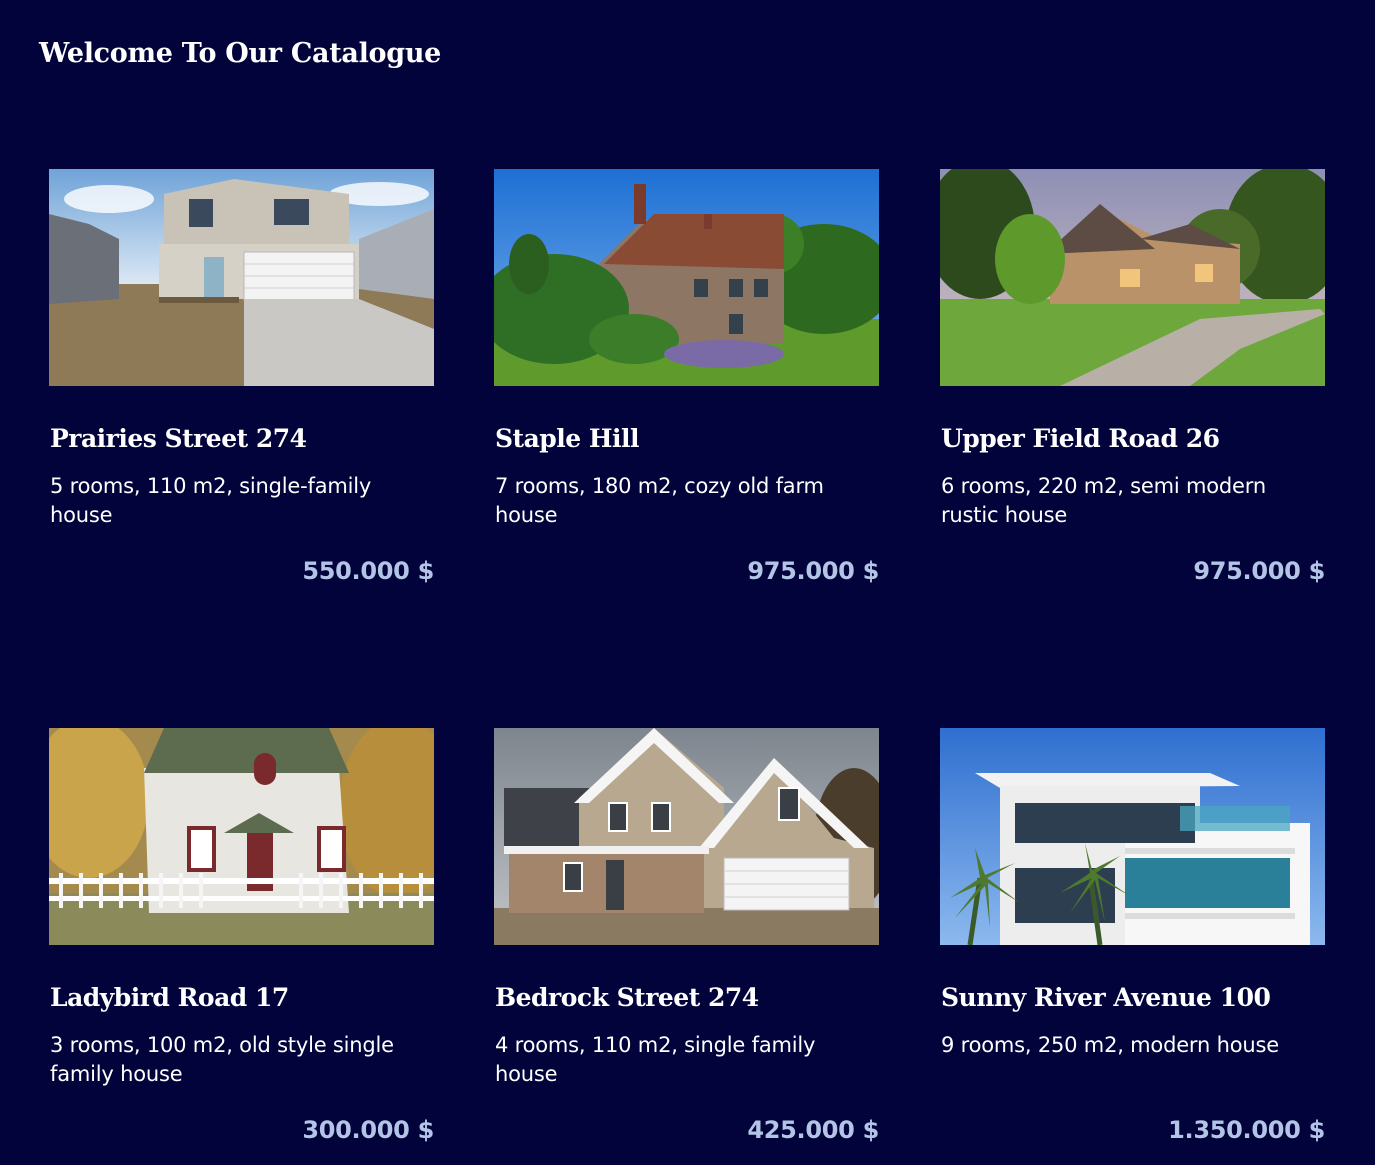 This screenshot has height=1165, width=1375. What do you see at coordinates (1106, 997) in the screenshot?
I see `listing-title: Sunny River Avenue 100` at bounding box center [1106, 997].